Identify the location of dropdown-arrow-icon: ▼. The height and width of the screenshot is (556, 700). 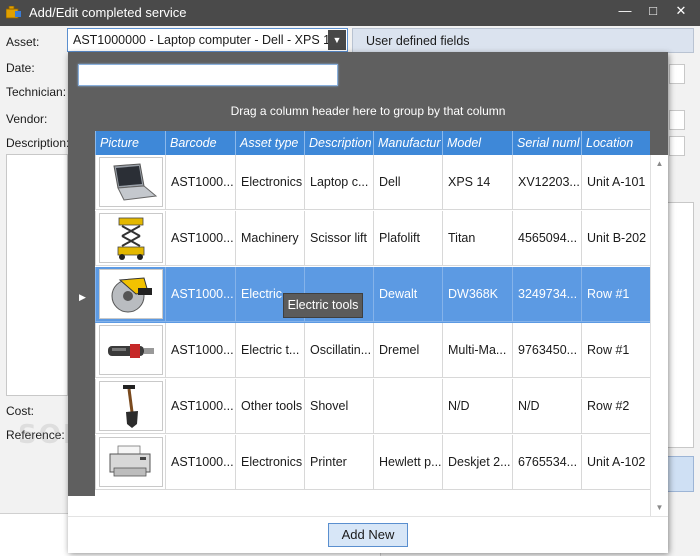
(337, 40).